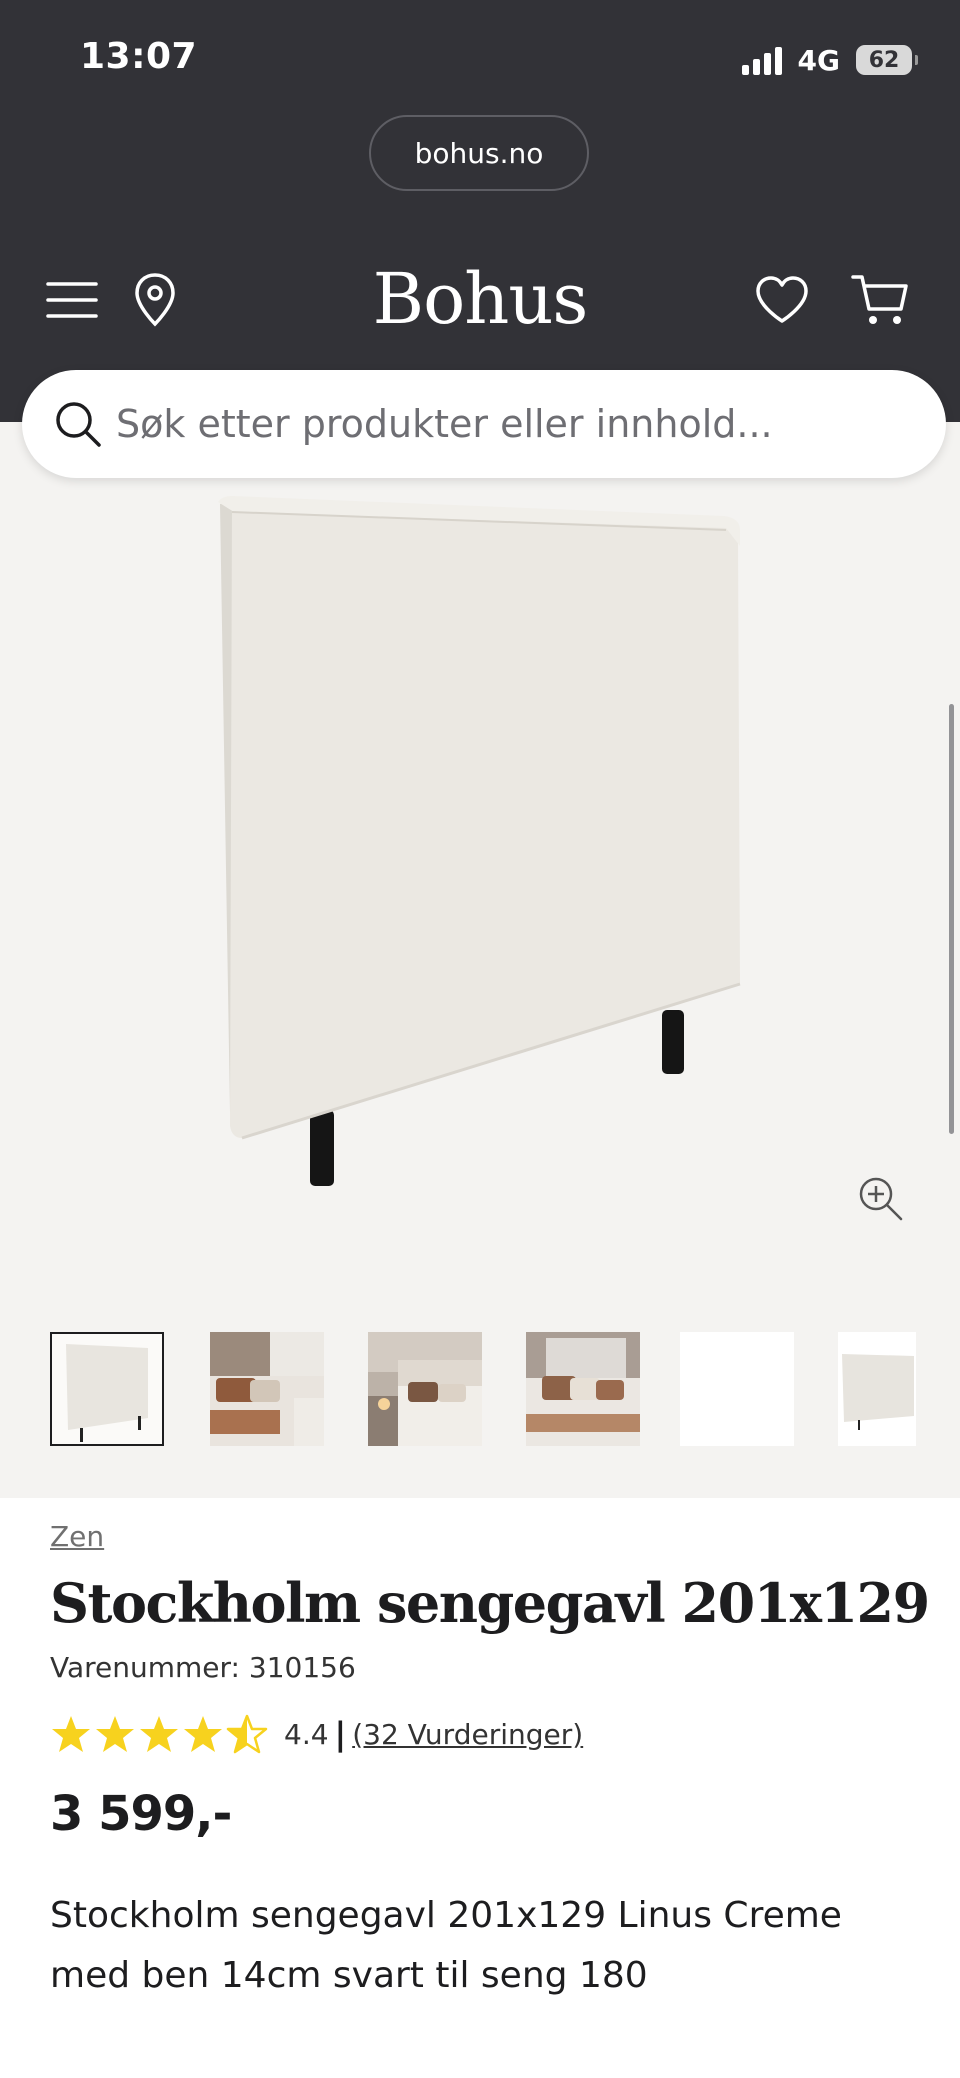 The height and width of the screenshot is (2078, 960). I want to click on star-rating, so click(159, 1734).